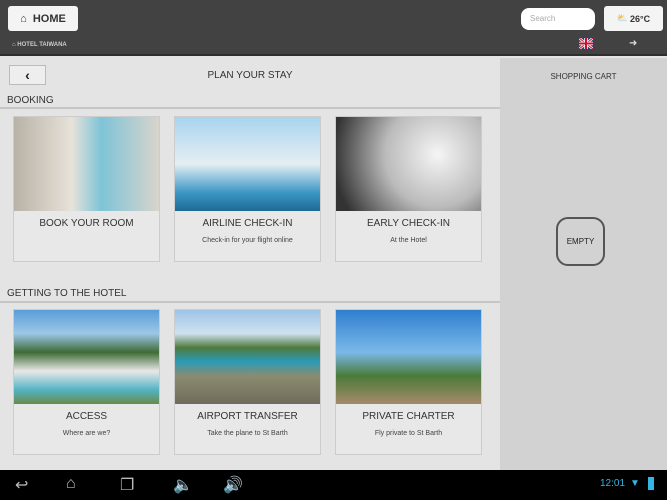 This screenshot has height=500, width=667. I want to click on home-button: ⌂ HOME, so click(43, 18).